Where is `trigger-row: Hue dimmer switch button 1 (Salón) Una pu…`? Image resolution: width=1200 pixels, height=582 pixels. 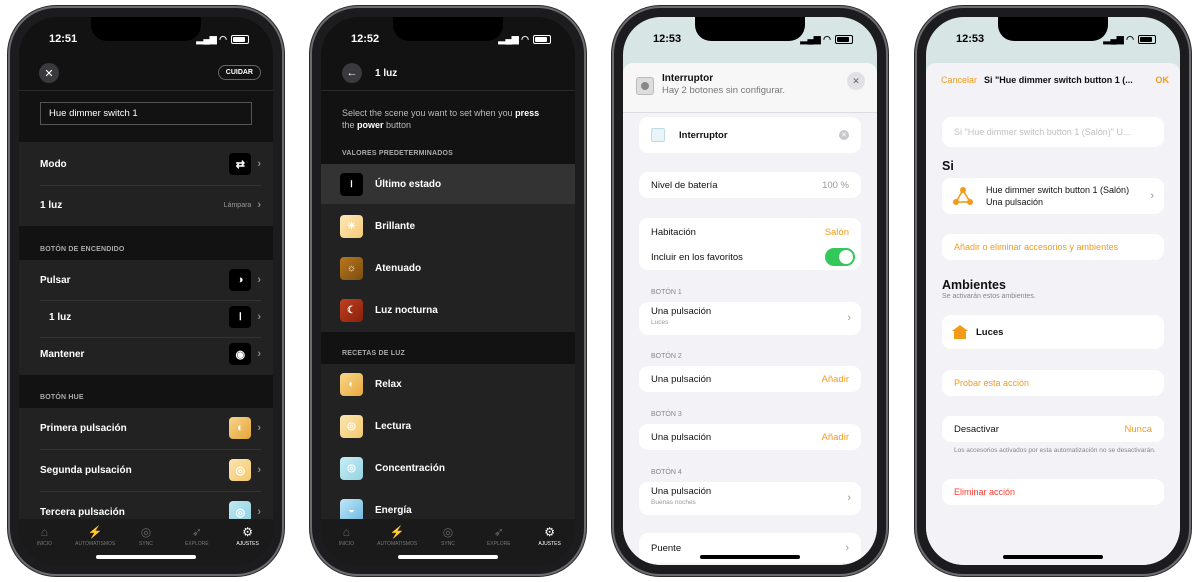
trigger-row: Hue dimmer switch button 1 (Salón) Una pu… is located at coordinates (1053, 196).